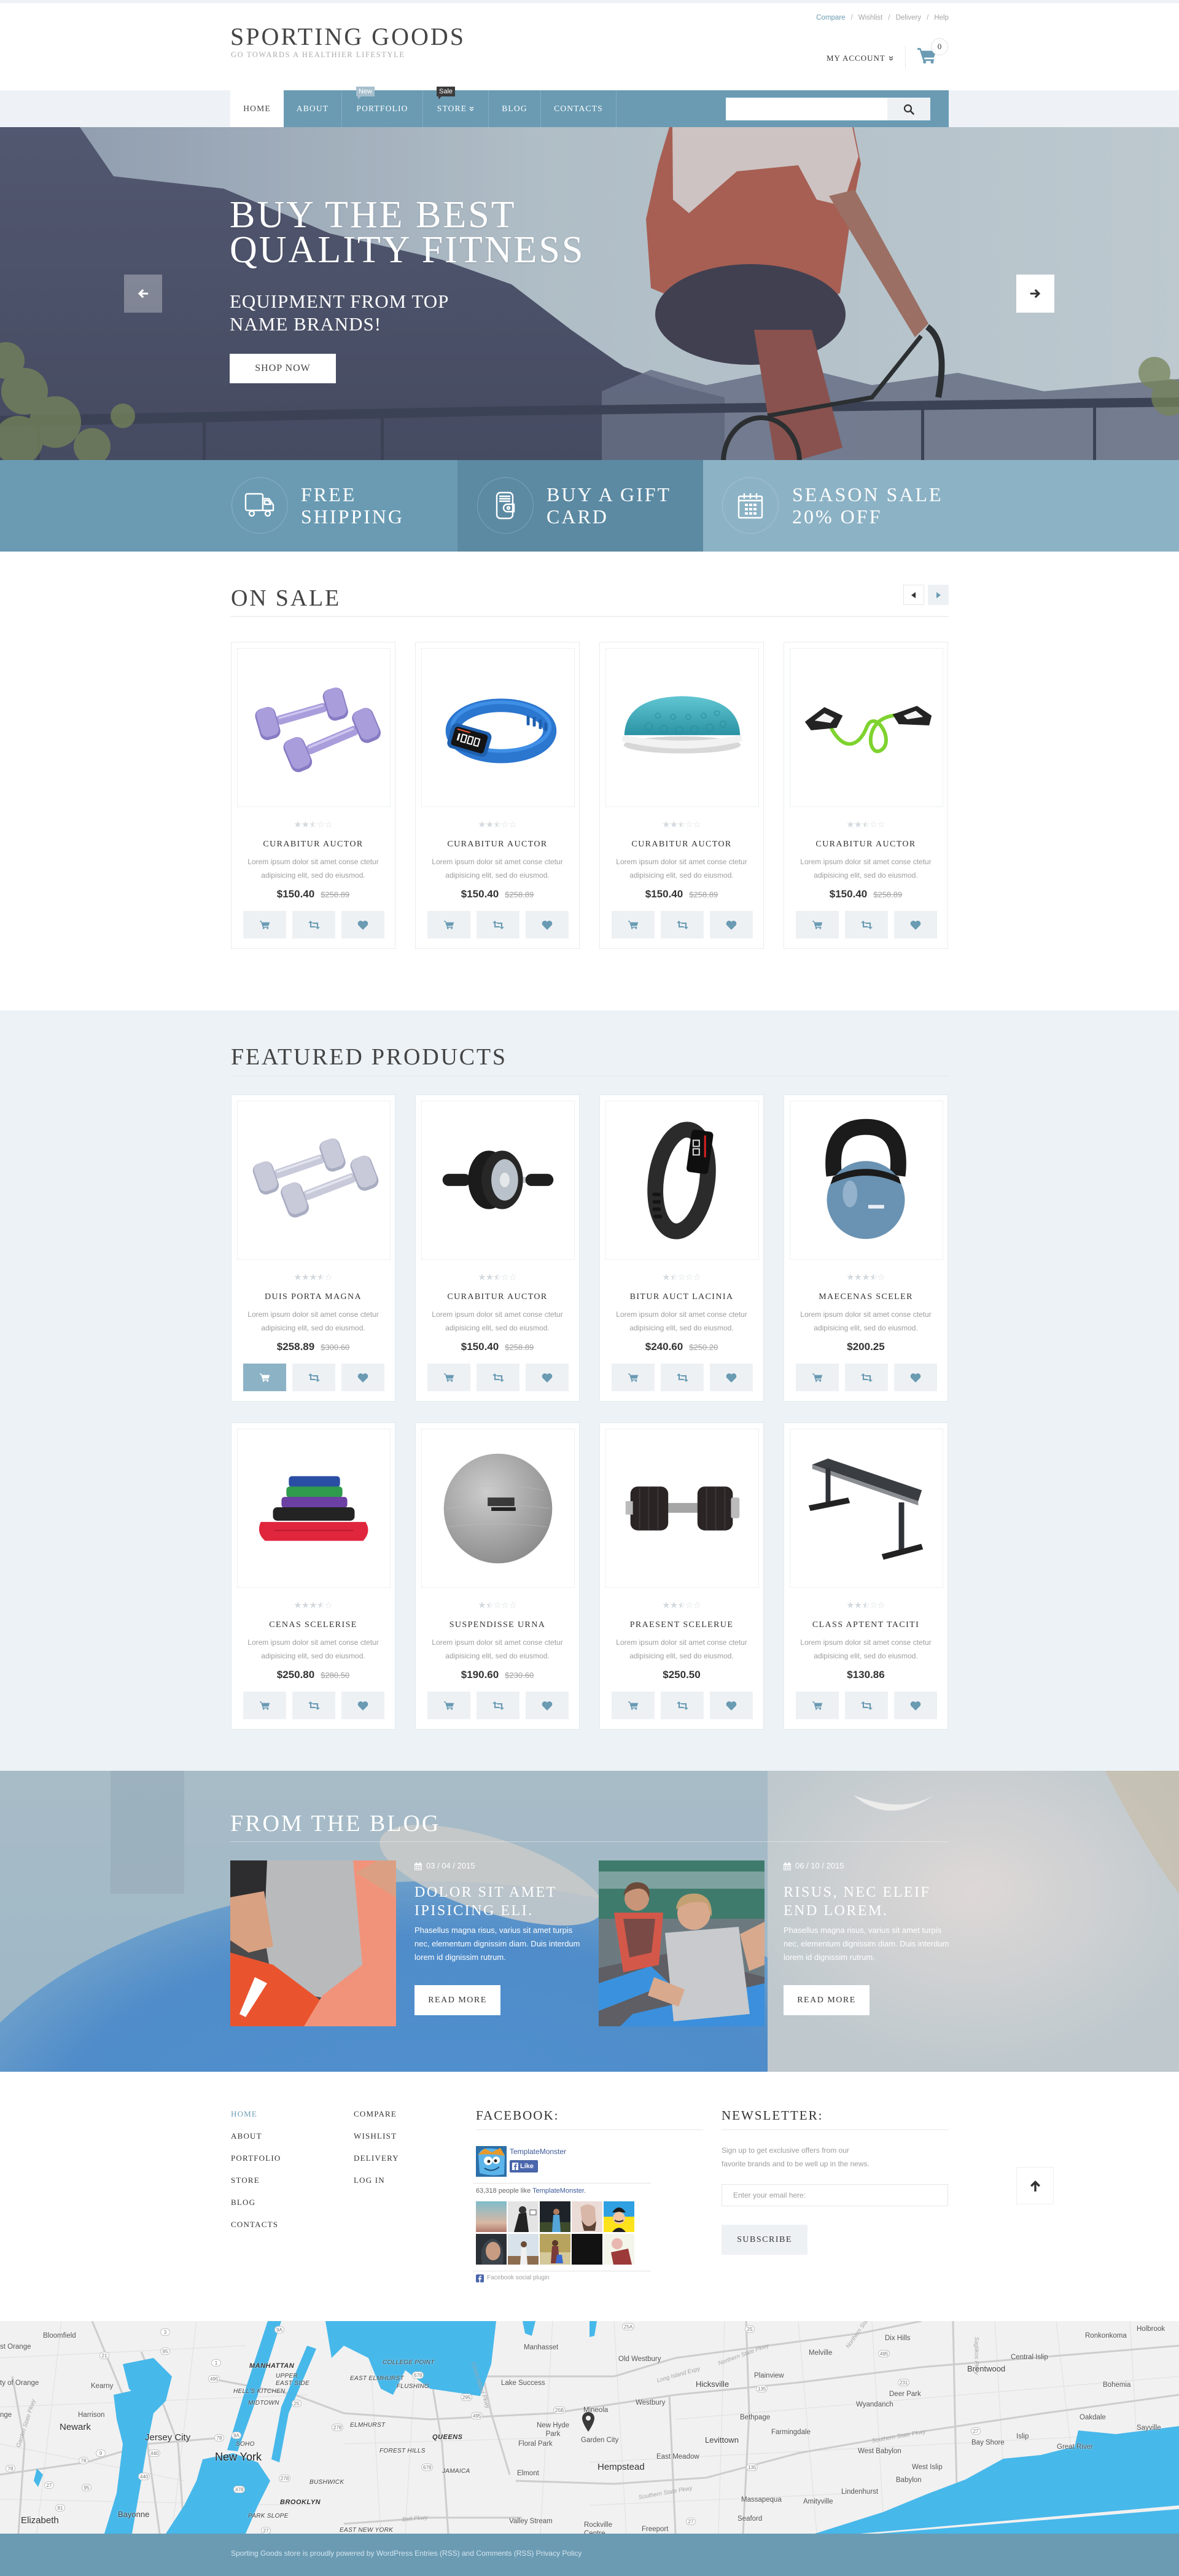  What do you see at coordinates (938, 595) in the screenshot?
I see `carousel-next-button` at bounding box center [938, 595].